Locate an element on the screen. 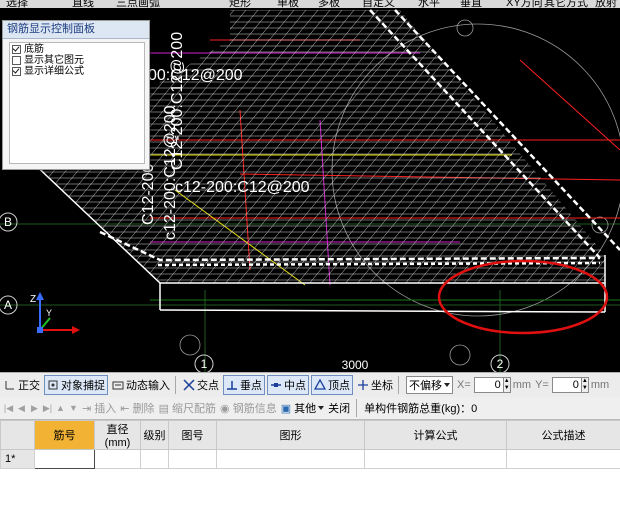  ortho-icon is located at coordinates (10, 385).